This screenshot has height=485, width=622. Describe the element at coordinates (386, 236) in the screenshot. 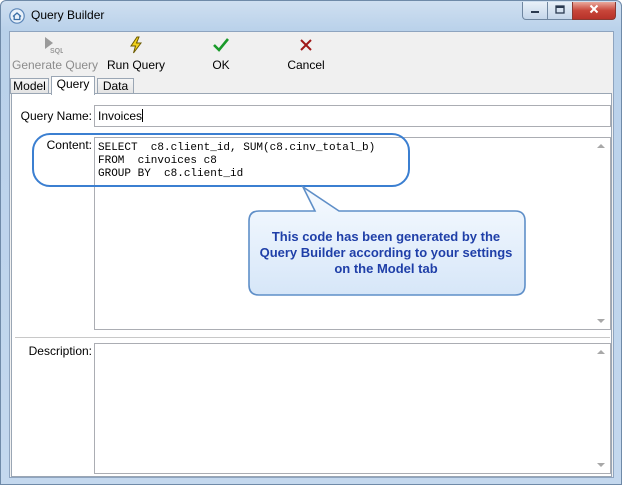

I see `callout-line: This code has been generated by the` at that location.